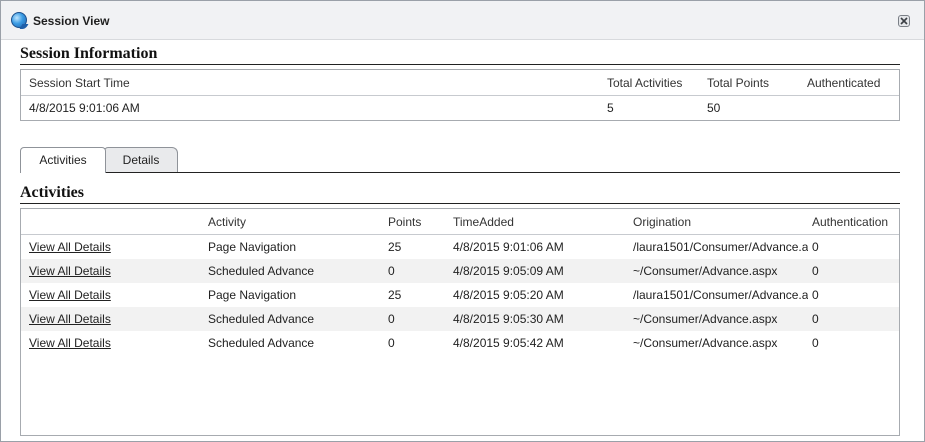 This screenshot has height=442, width=925. I want to click on header-total-points: Total Points, so click(738, 83).